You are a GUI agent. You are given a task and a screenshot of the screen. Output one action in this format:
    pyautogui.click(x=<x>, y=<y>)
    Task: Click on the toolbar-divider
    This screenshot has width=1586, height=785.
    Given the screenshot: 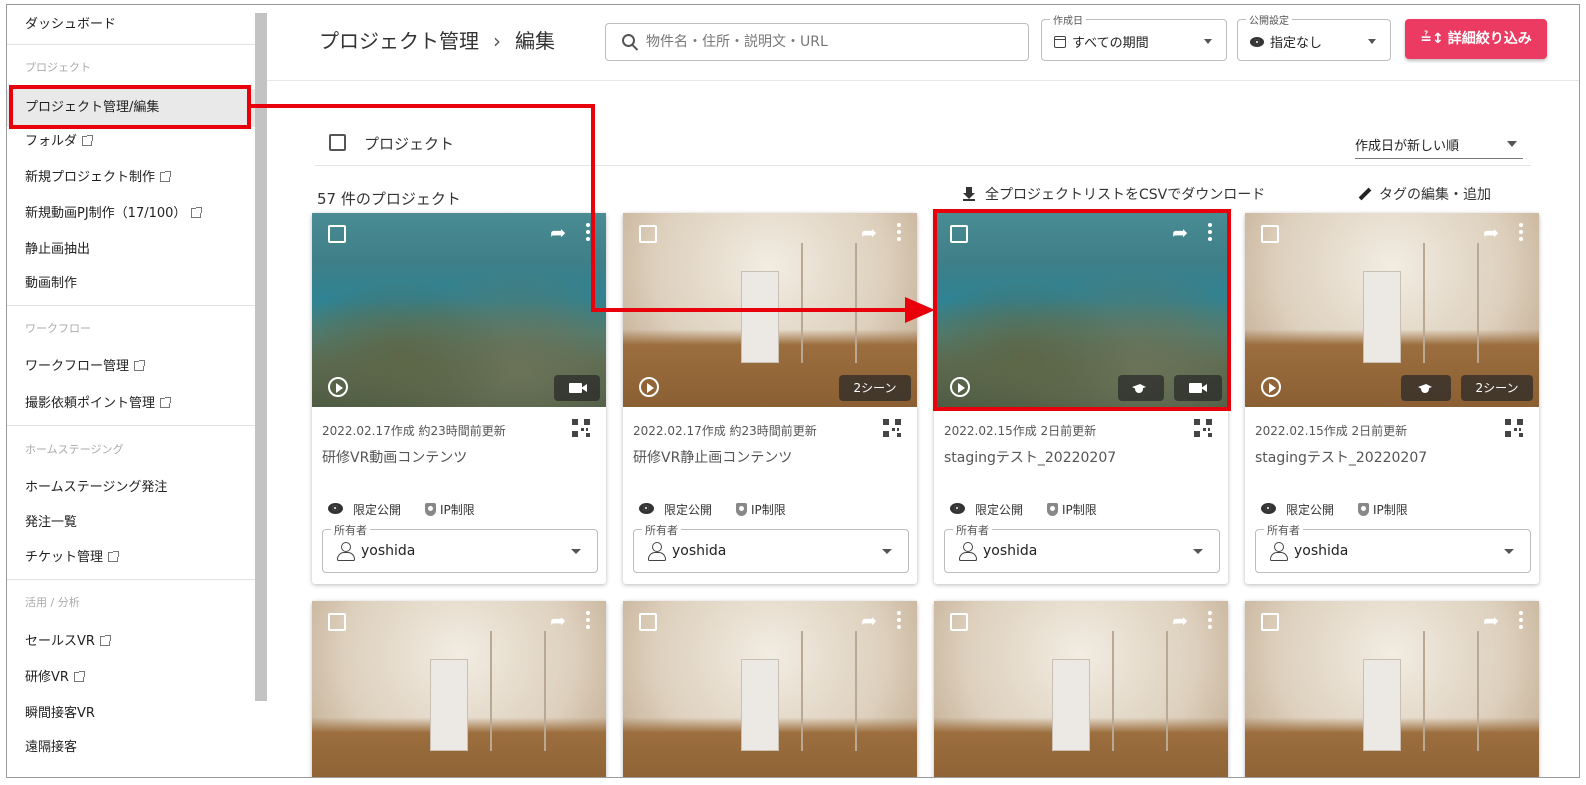 What is the action you would take?
    pyautogui.click(x=923, y=165)
    